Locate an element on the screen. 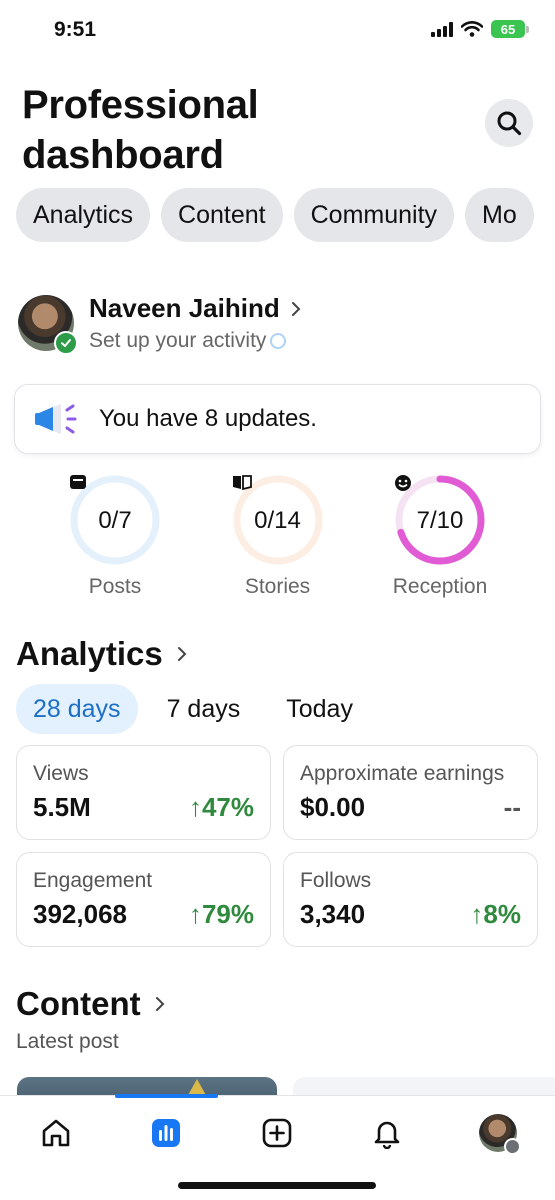  profile-subtitle: Set up your activity is located at coordinates (178, 340).